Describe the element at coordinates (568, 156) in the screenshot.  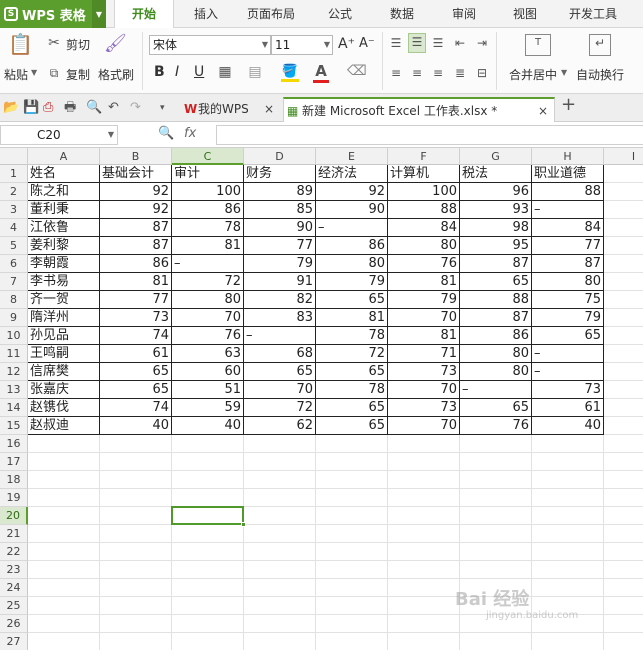
I see `column-header-h: H` at that location.